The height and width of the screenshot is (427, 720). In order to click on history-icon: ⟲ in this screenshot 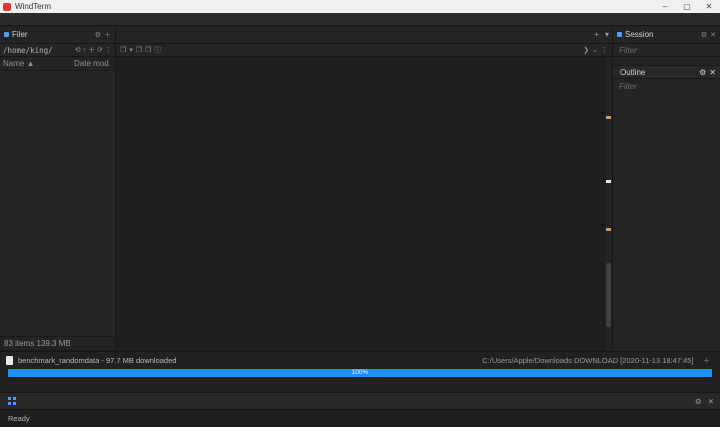, I will do `click(78, 50)`.